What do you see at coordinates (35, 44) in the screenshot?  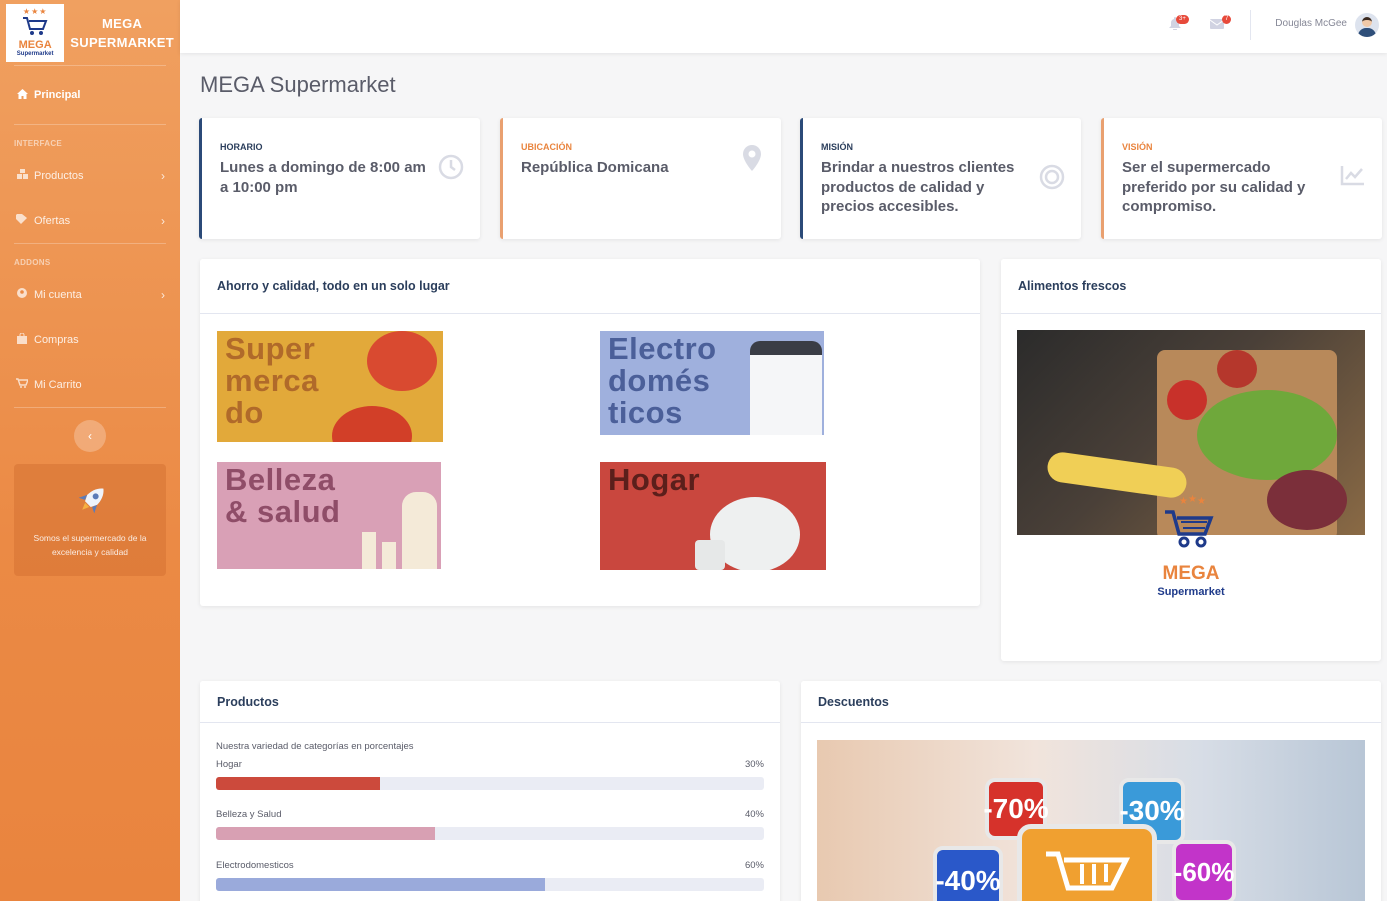 I see `brand-logo-mega: MEGA` at bounding box center [35, 44].